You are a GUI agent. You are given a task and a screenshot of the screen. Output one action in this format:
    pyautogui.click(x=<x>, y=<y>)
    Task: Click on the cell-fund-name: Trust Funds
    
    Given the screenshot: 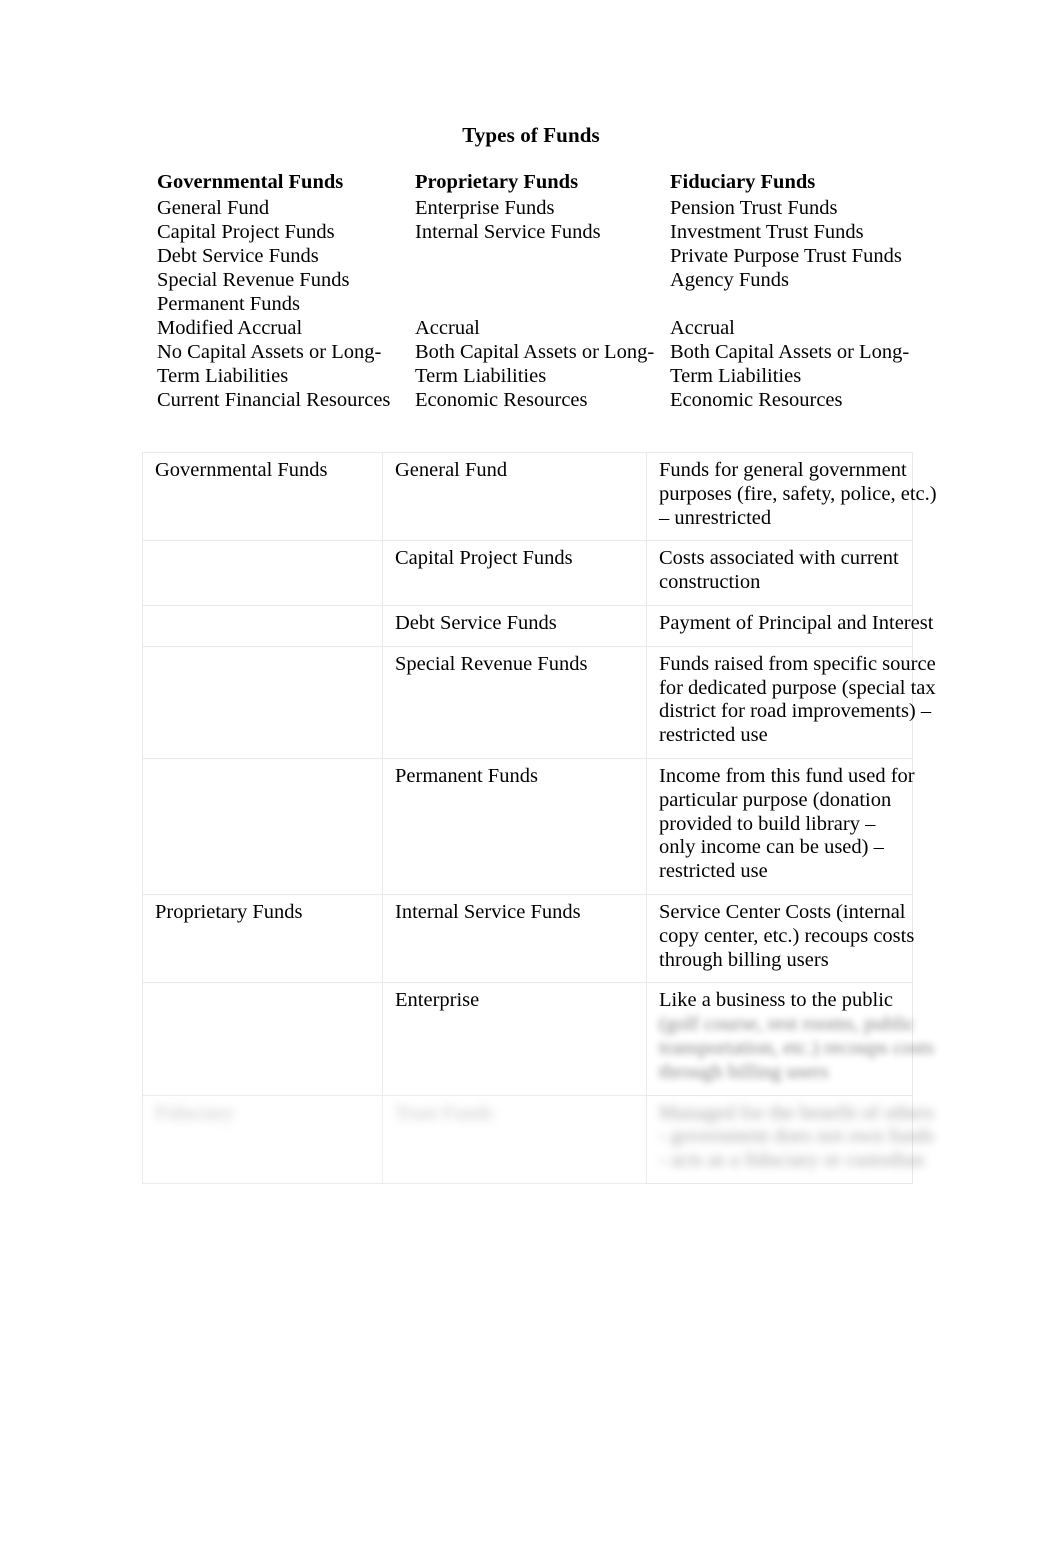 What is the action you would take?
    pyautogui.click(x=514, y=1139)
    